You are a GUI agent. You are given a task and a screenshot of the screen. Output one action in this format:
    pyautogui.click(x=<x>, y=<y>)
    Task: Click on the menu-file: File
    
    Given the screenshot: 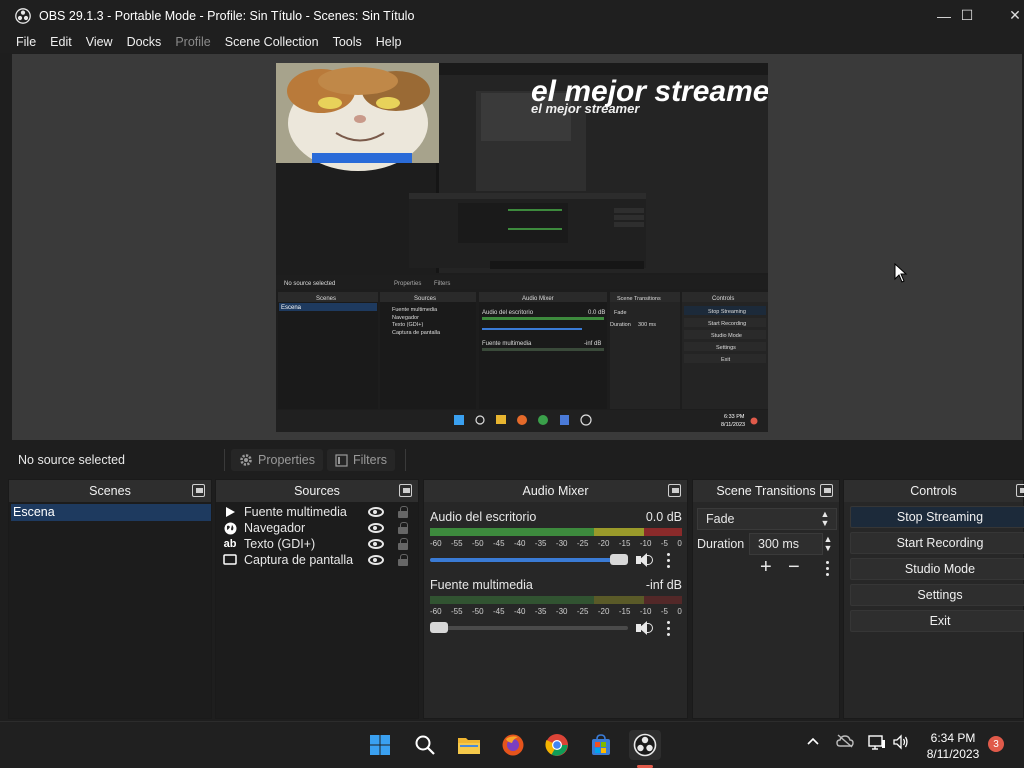 What is the action you would take?
    pyautogui.click(x=26, y=42)
    